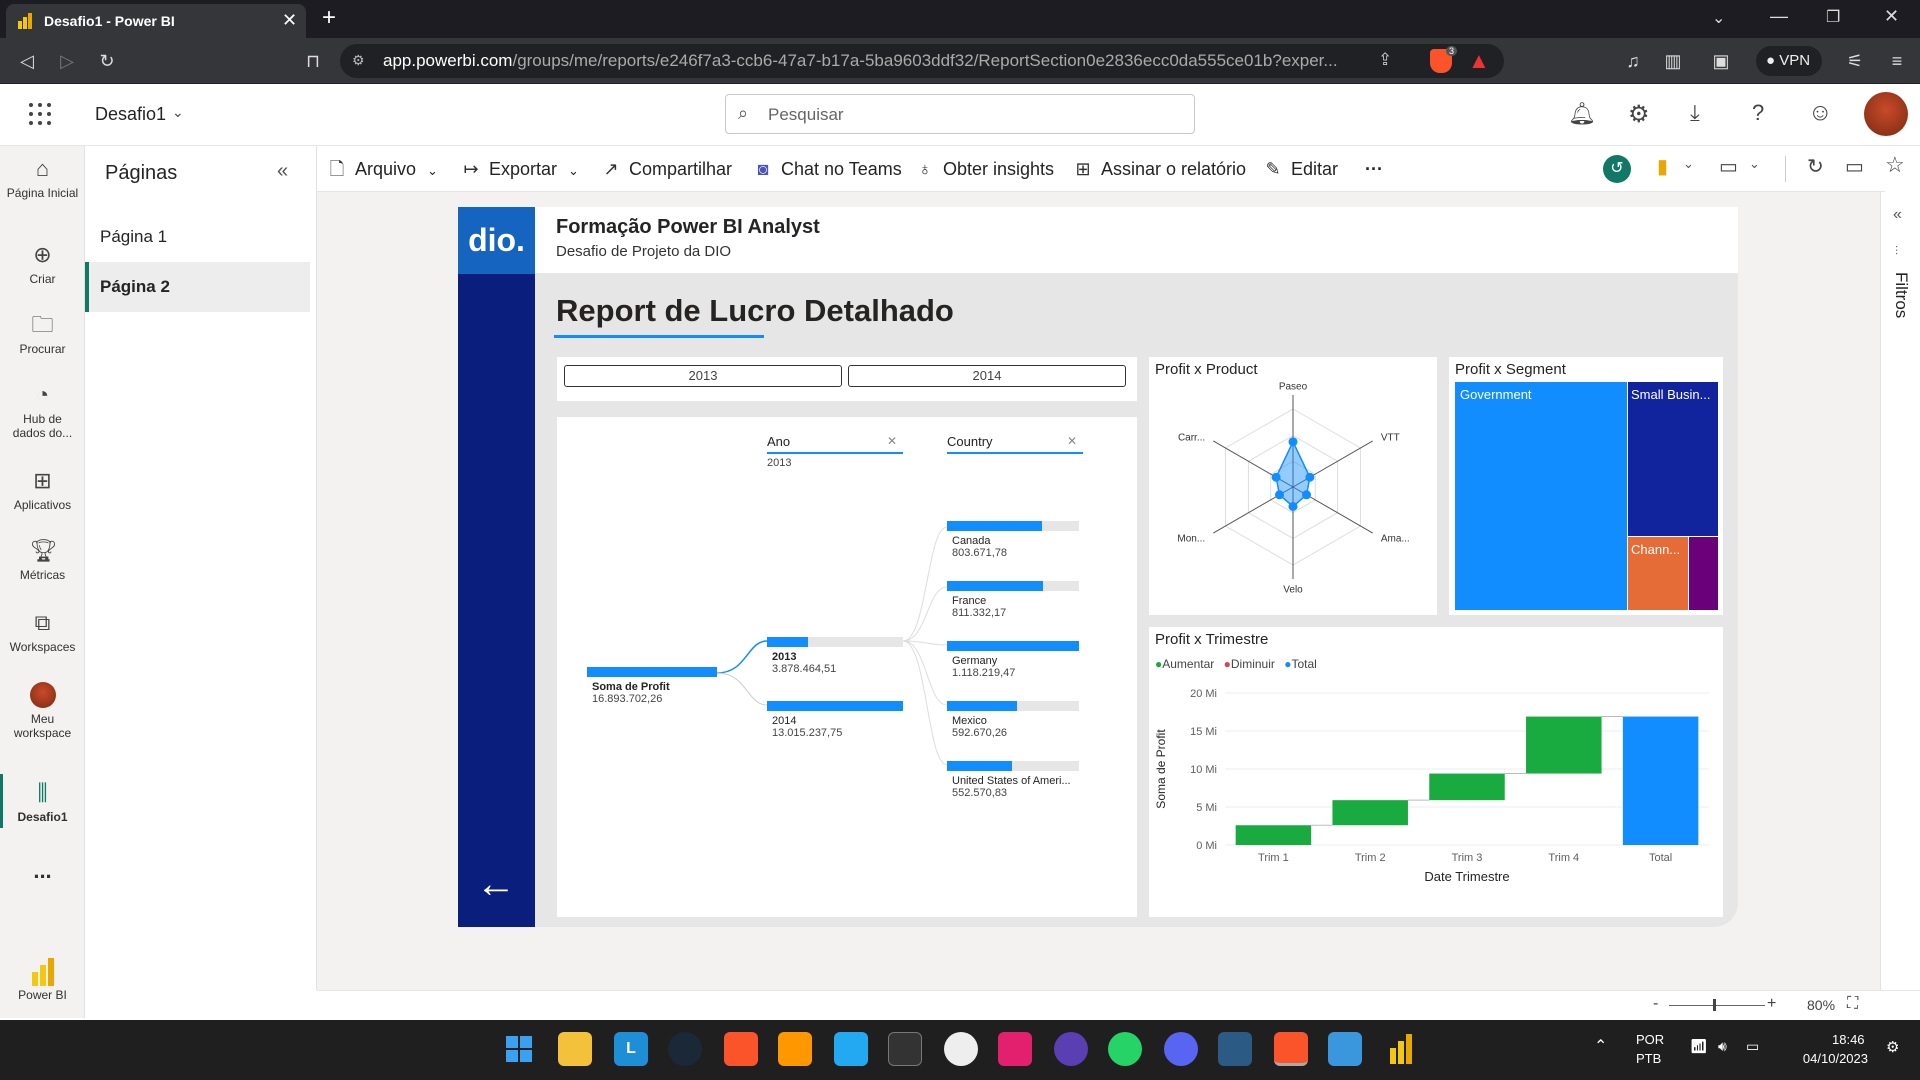 The height and width of the screenshot is (1080, 1920). I want to click on site-settings-icon: ⚙, so click(358, 60).